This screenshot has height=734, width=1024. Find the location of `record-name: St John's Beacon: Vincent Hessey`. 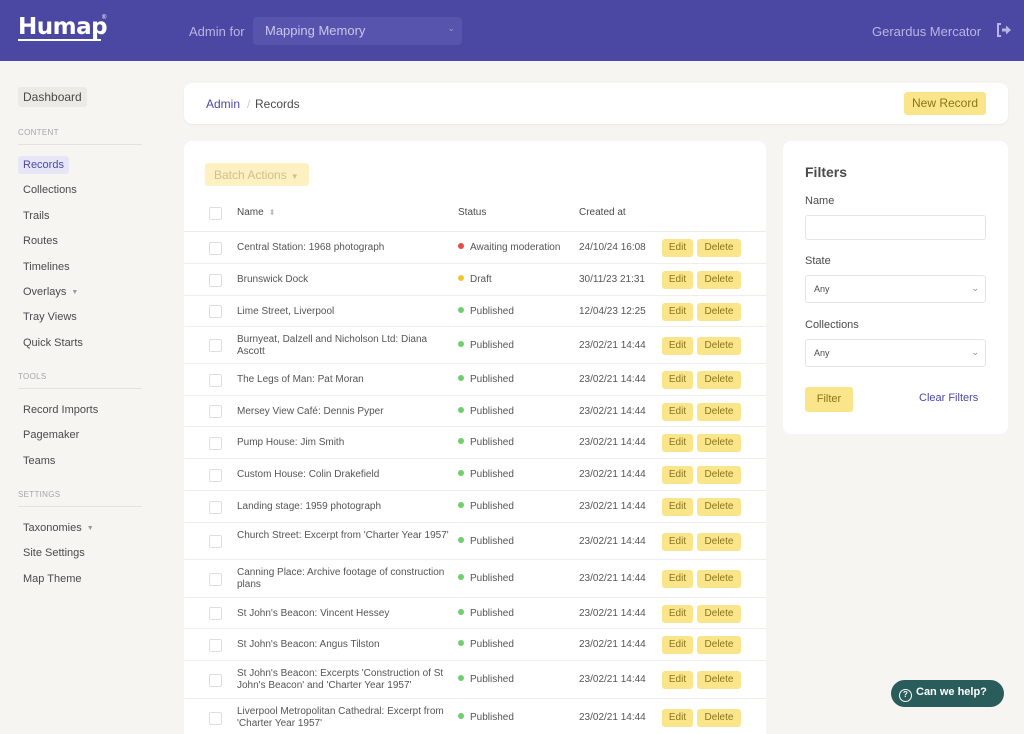

record-name: St John's Beacon: Vincent Hessey is located at coordinates (343, 614).